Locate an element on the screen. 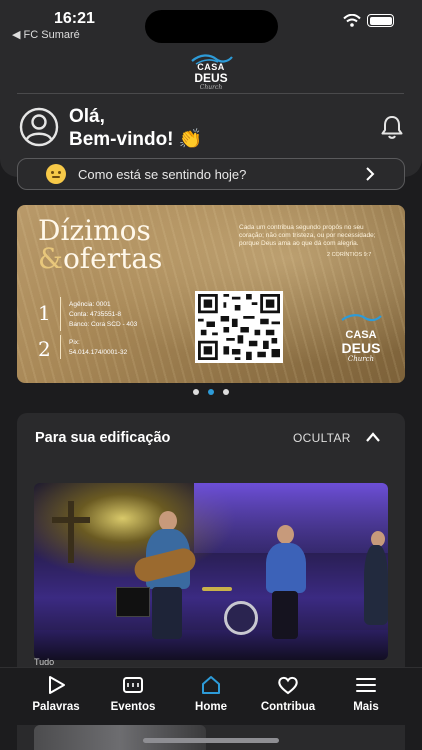 The width and height of the screenshot is (422, 750). bank-agency: Agência: 0001 is located at coordinates (90, 304).